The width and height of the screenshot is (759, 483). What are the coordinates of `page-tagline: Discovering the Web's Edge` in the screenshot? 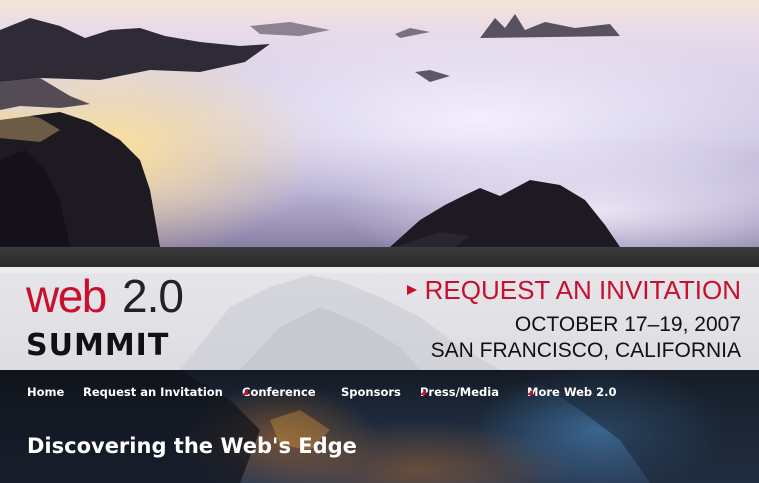 It's located at (192, 446).